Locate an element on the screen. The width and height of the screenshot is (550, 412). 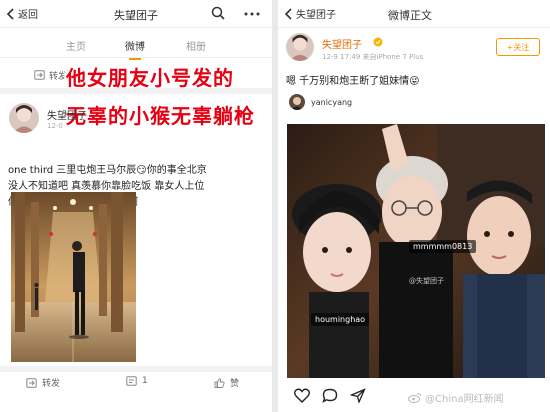
page-title: 失望团子 is located at coordinates (136, 15).